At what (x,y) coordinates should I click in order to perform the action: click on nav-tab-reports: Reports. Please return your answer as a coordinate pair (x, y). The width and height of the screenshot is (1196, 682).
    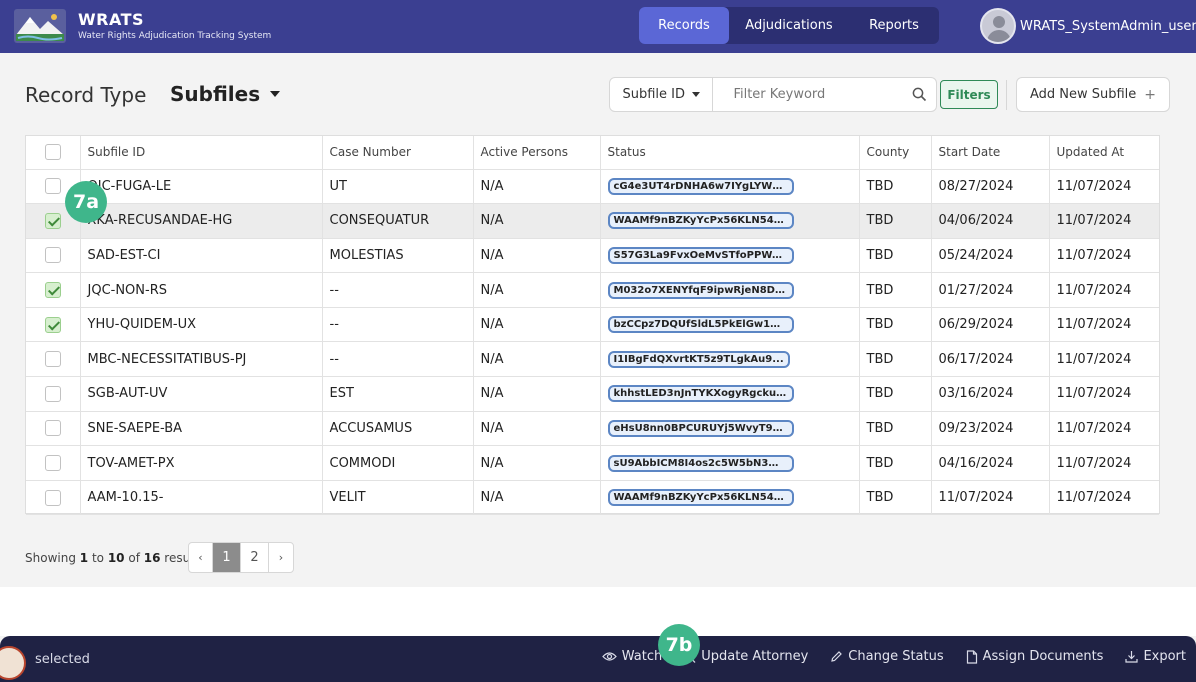
    Looking at the image, I should click on (894, 25).